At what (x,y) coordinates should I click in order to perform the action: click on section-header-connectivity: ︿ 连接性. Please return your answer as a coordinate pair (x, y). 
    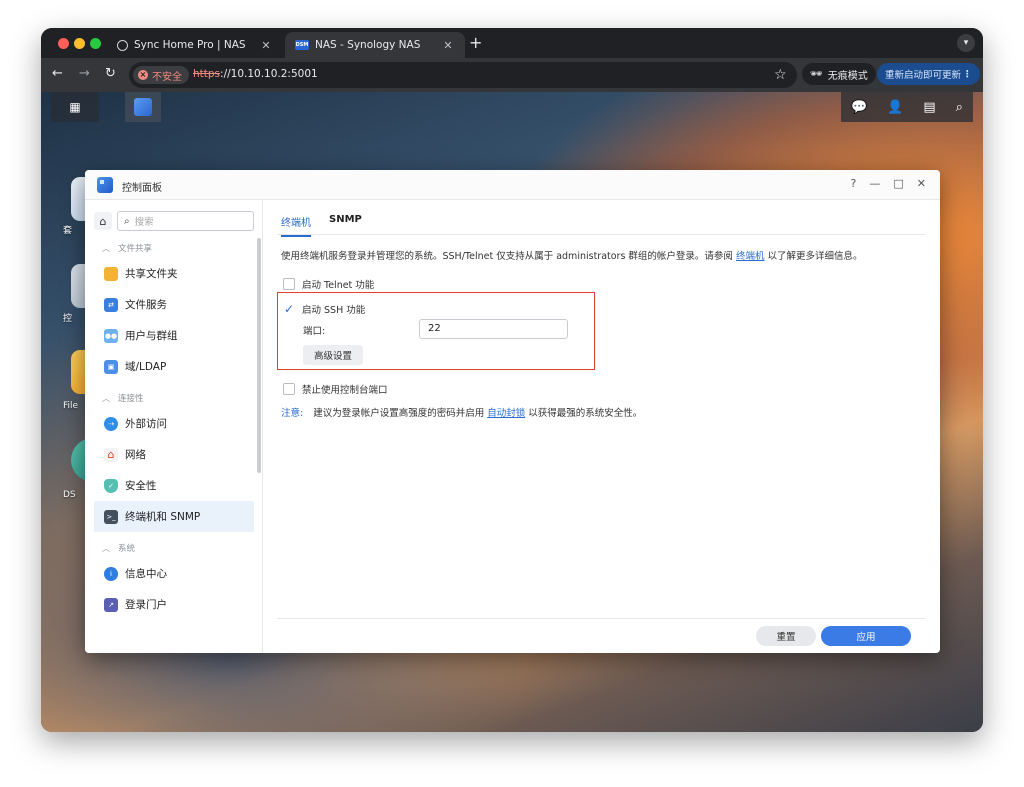
    Looking at the image, I should click on (174, 398).